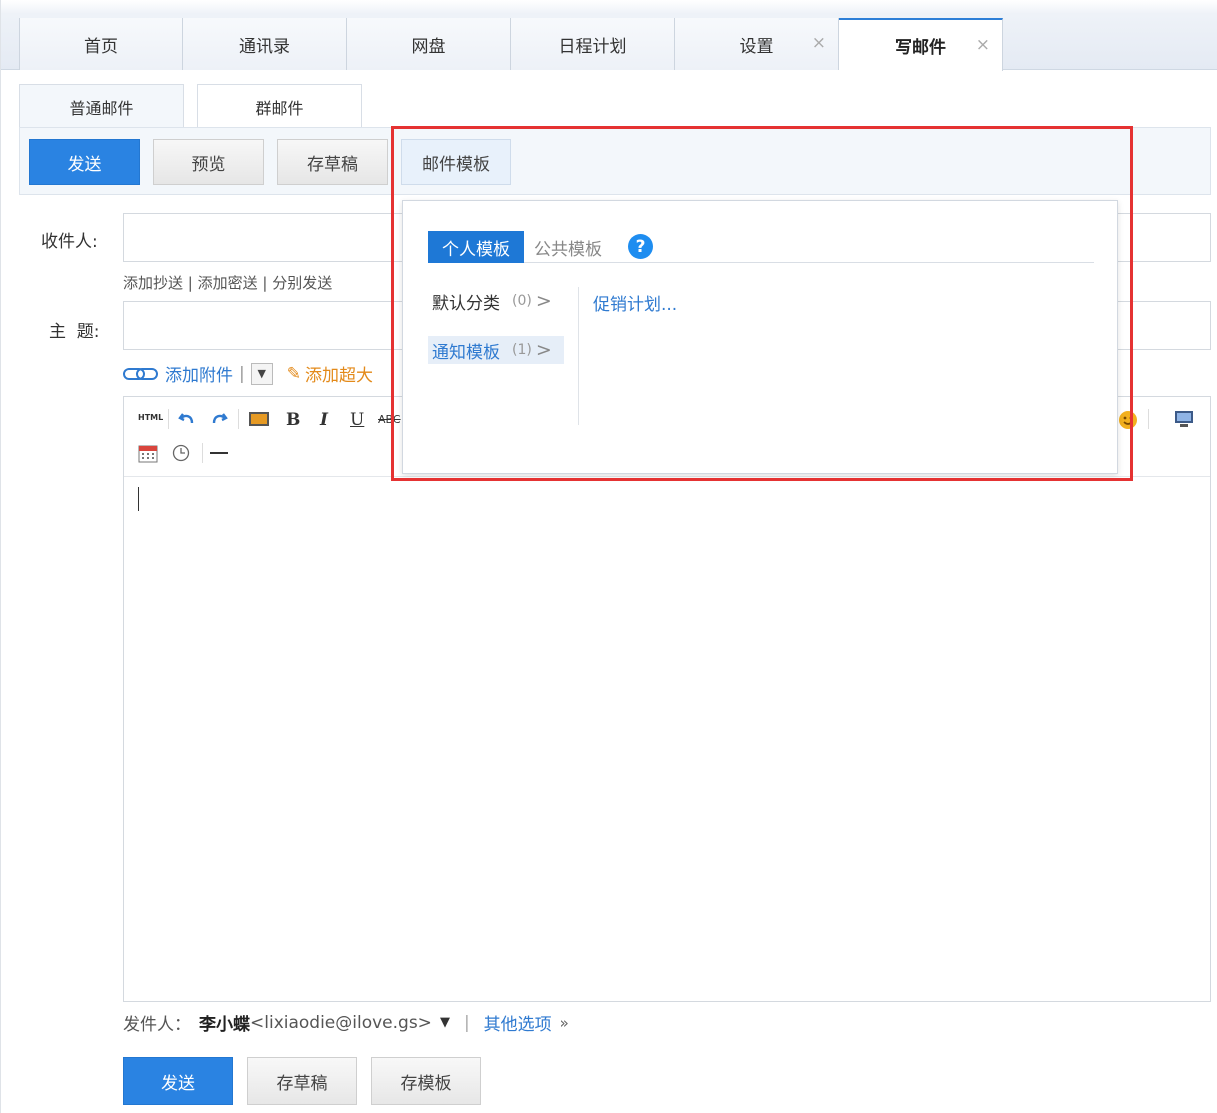 The image size is (1217, 1113). I want to click on tab-label: 首页, so click(101, 46).